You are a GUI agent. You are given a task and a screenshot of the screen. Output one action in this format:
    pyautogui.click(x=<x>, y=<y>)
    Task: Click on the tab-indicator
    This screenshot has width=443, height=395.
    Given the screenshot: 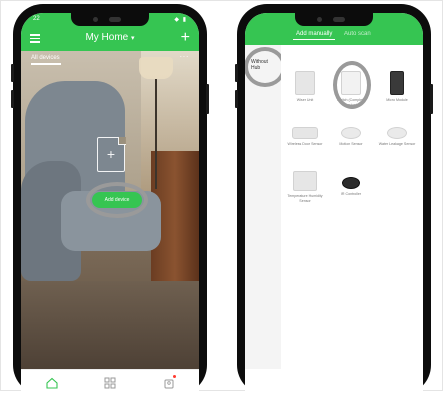 What is the action you would take?
    pyautogui.click(x=46, y=64)
    